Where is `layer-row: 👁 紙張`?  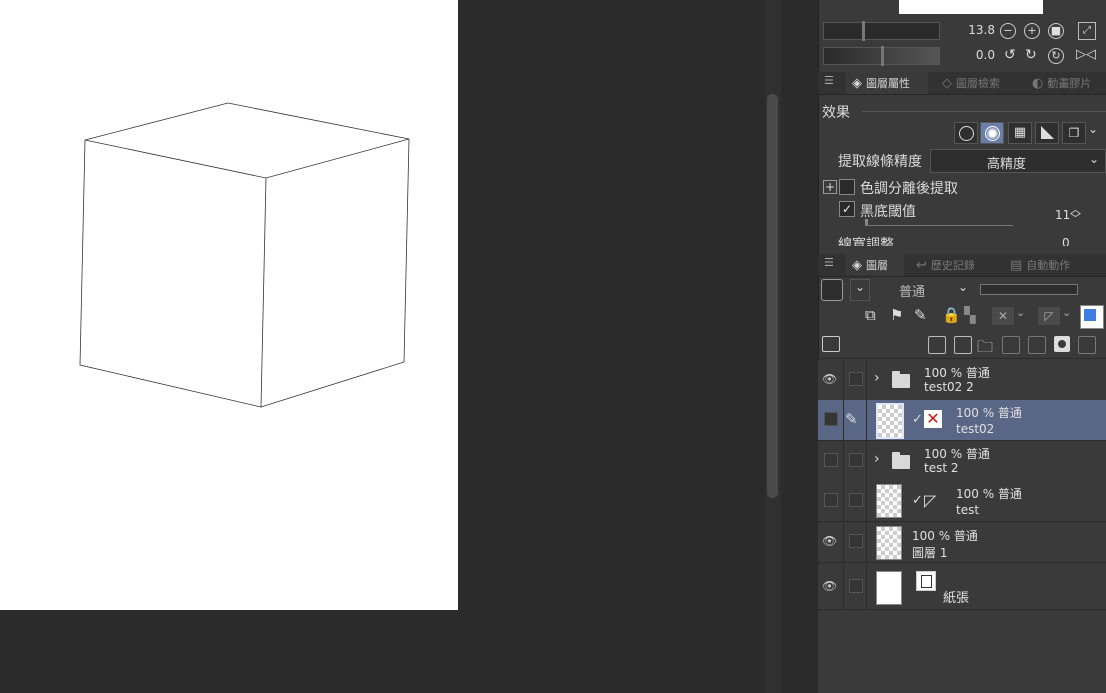 layer-row: 👁 紙張 is located at coordinates (962, 587).